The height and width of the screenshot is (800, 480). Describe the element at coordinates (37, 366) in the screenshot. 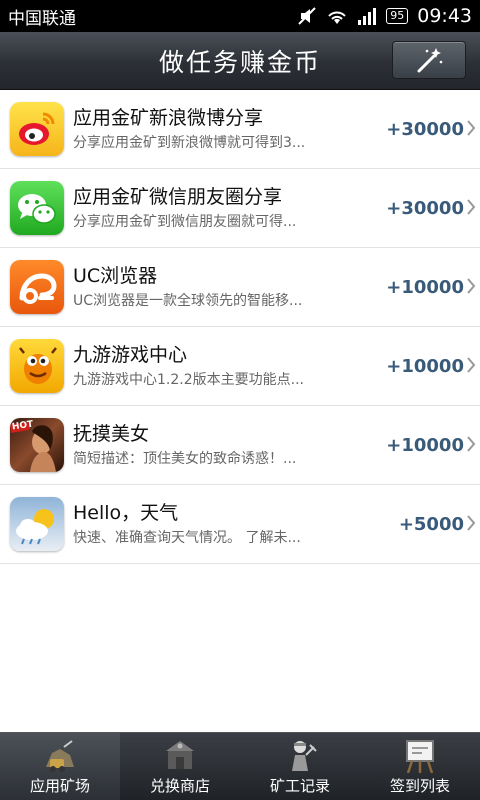

I see `jiuyou-icon` at that location.